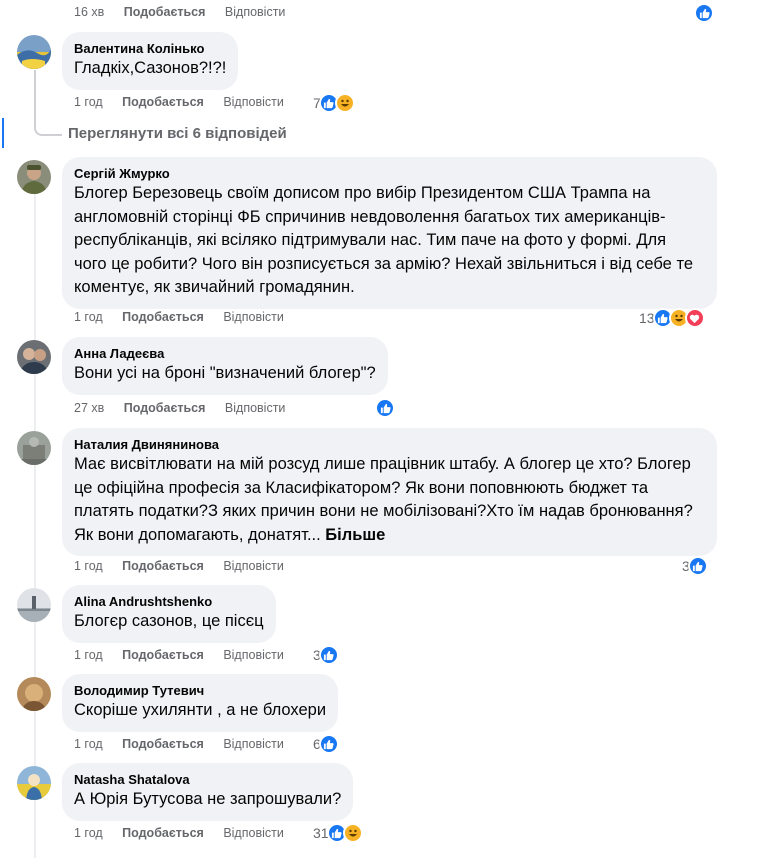 The image size is (764, 858). What do you see at coordinates (177, 133) in the screenshot?
I see `view-all-replies-link: Переглянути всі 6 відповідей` at bounding box center [177, 133].